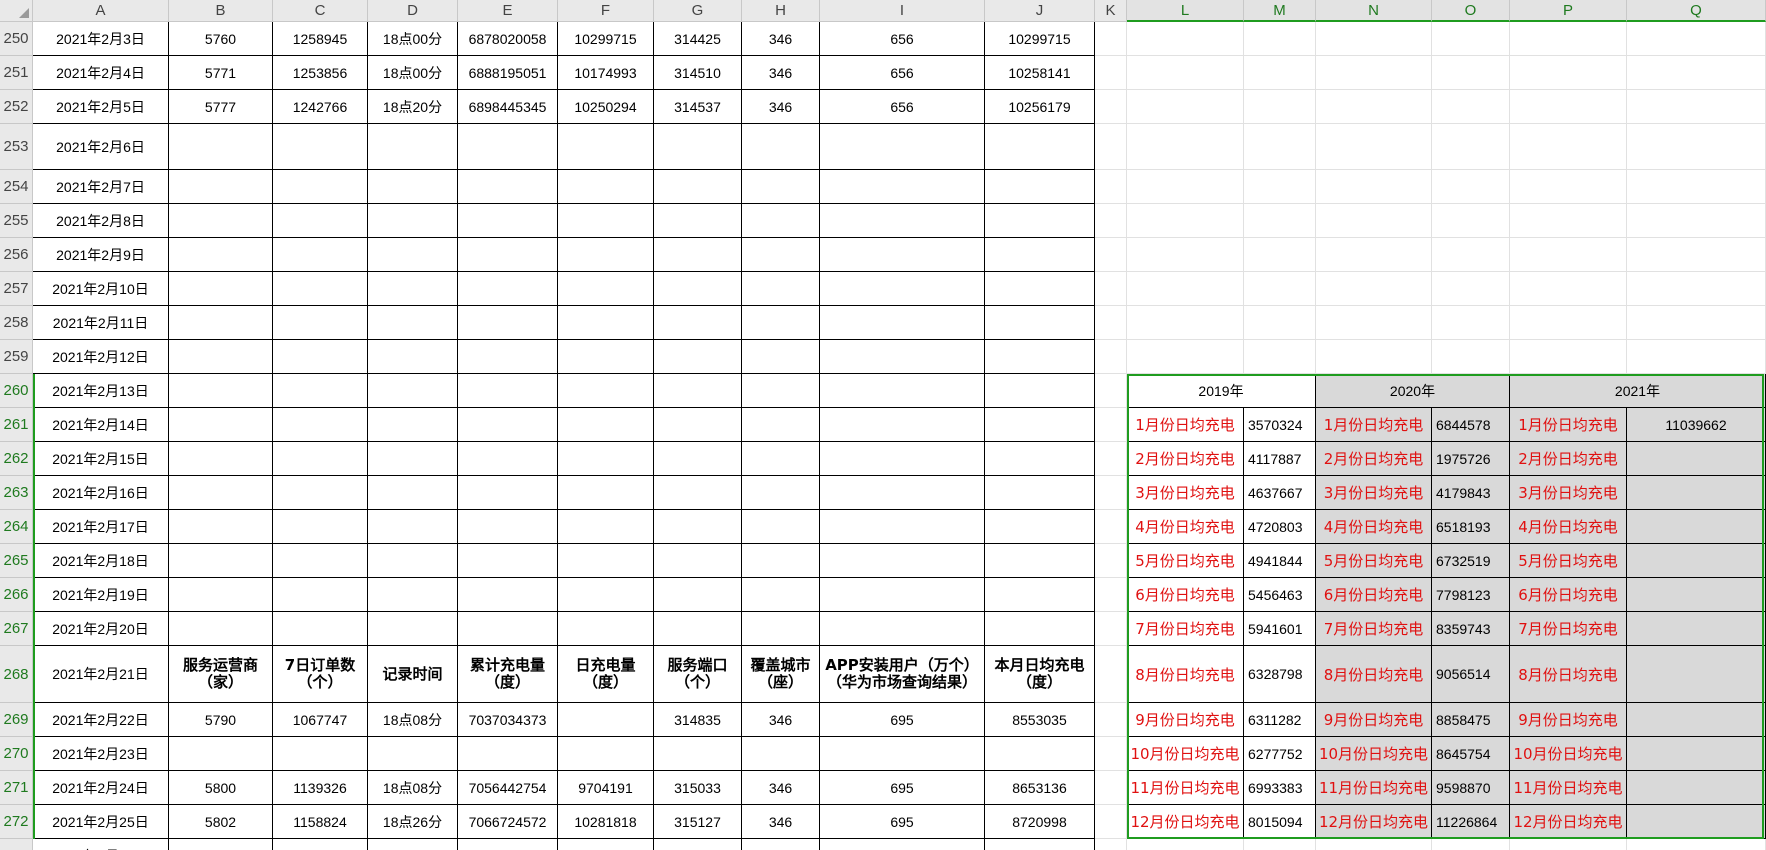 Image resolution: width=1766 pixels, height=850 pixels. What do you see at coordinates (16, 391) in the screenshot?
I see `row-header-260: 260` at bounding box center [16, 391].